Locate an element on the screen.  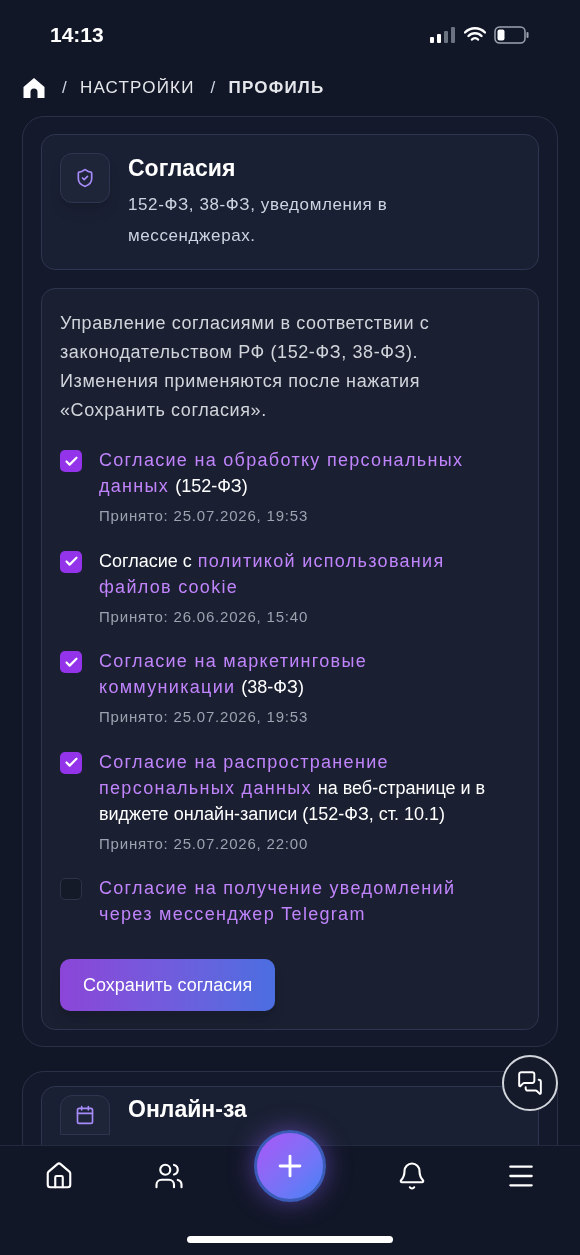
shield-icon is located at coordinates (85, 178).